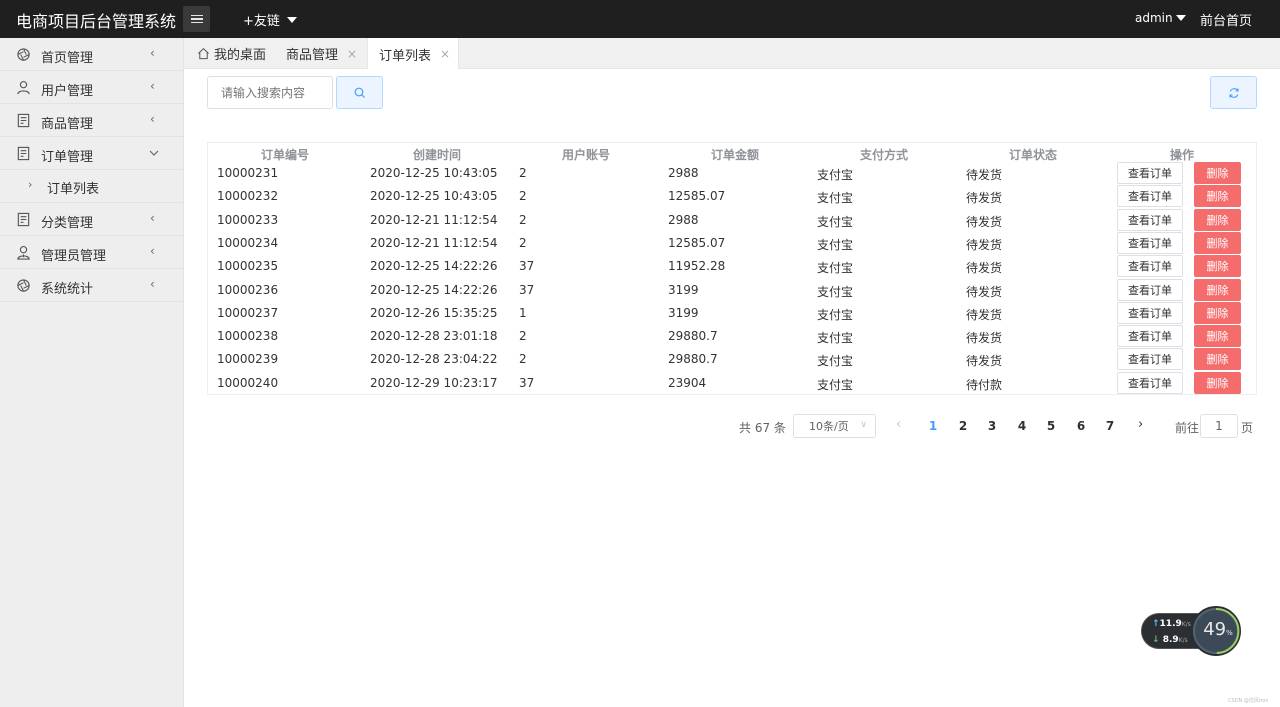 This screenshot has height=707, width=1280. Describe the element at coordinates (91, 54) in the screenshot. I see `sidebar-item-home: 首页管理 ‹` at that location.